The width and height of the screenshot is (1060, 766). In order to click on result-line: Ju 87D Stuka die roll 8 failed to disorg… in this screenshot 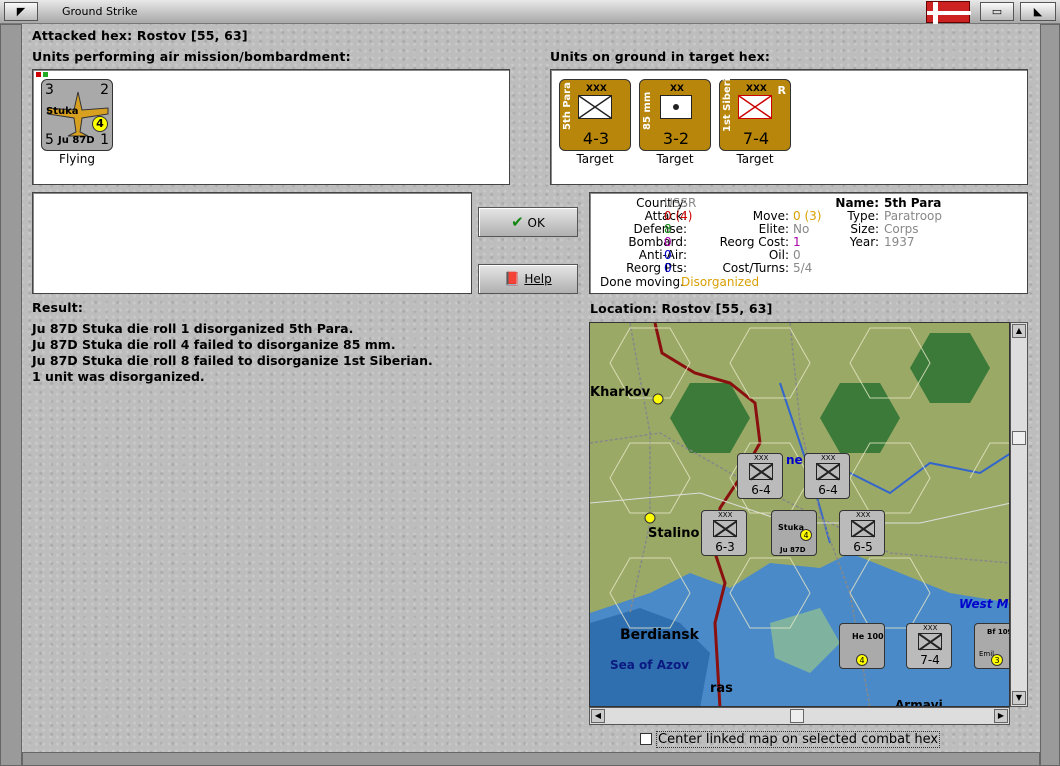, I will do `click(232, 360)`.